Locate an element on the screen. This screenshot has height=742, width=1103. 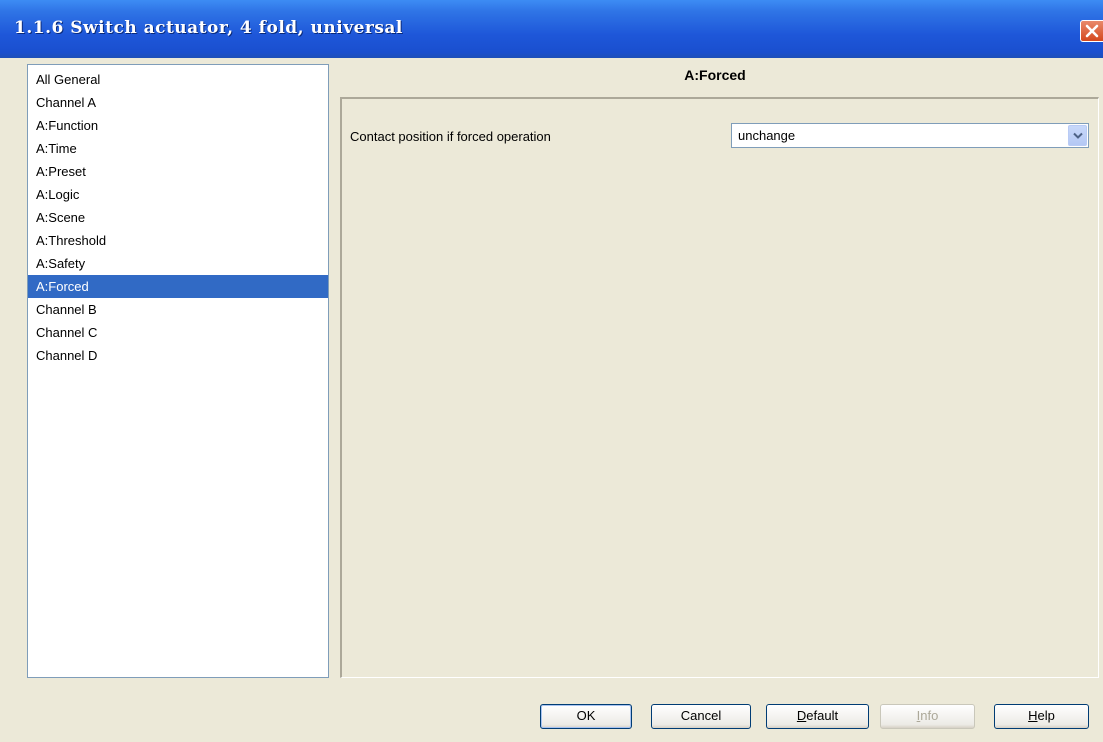
close-icon is located at coordinates (1092, 31).